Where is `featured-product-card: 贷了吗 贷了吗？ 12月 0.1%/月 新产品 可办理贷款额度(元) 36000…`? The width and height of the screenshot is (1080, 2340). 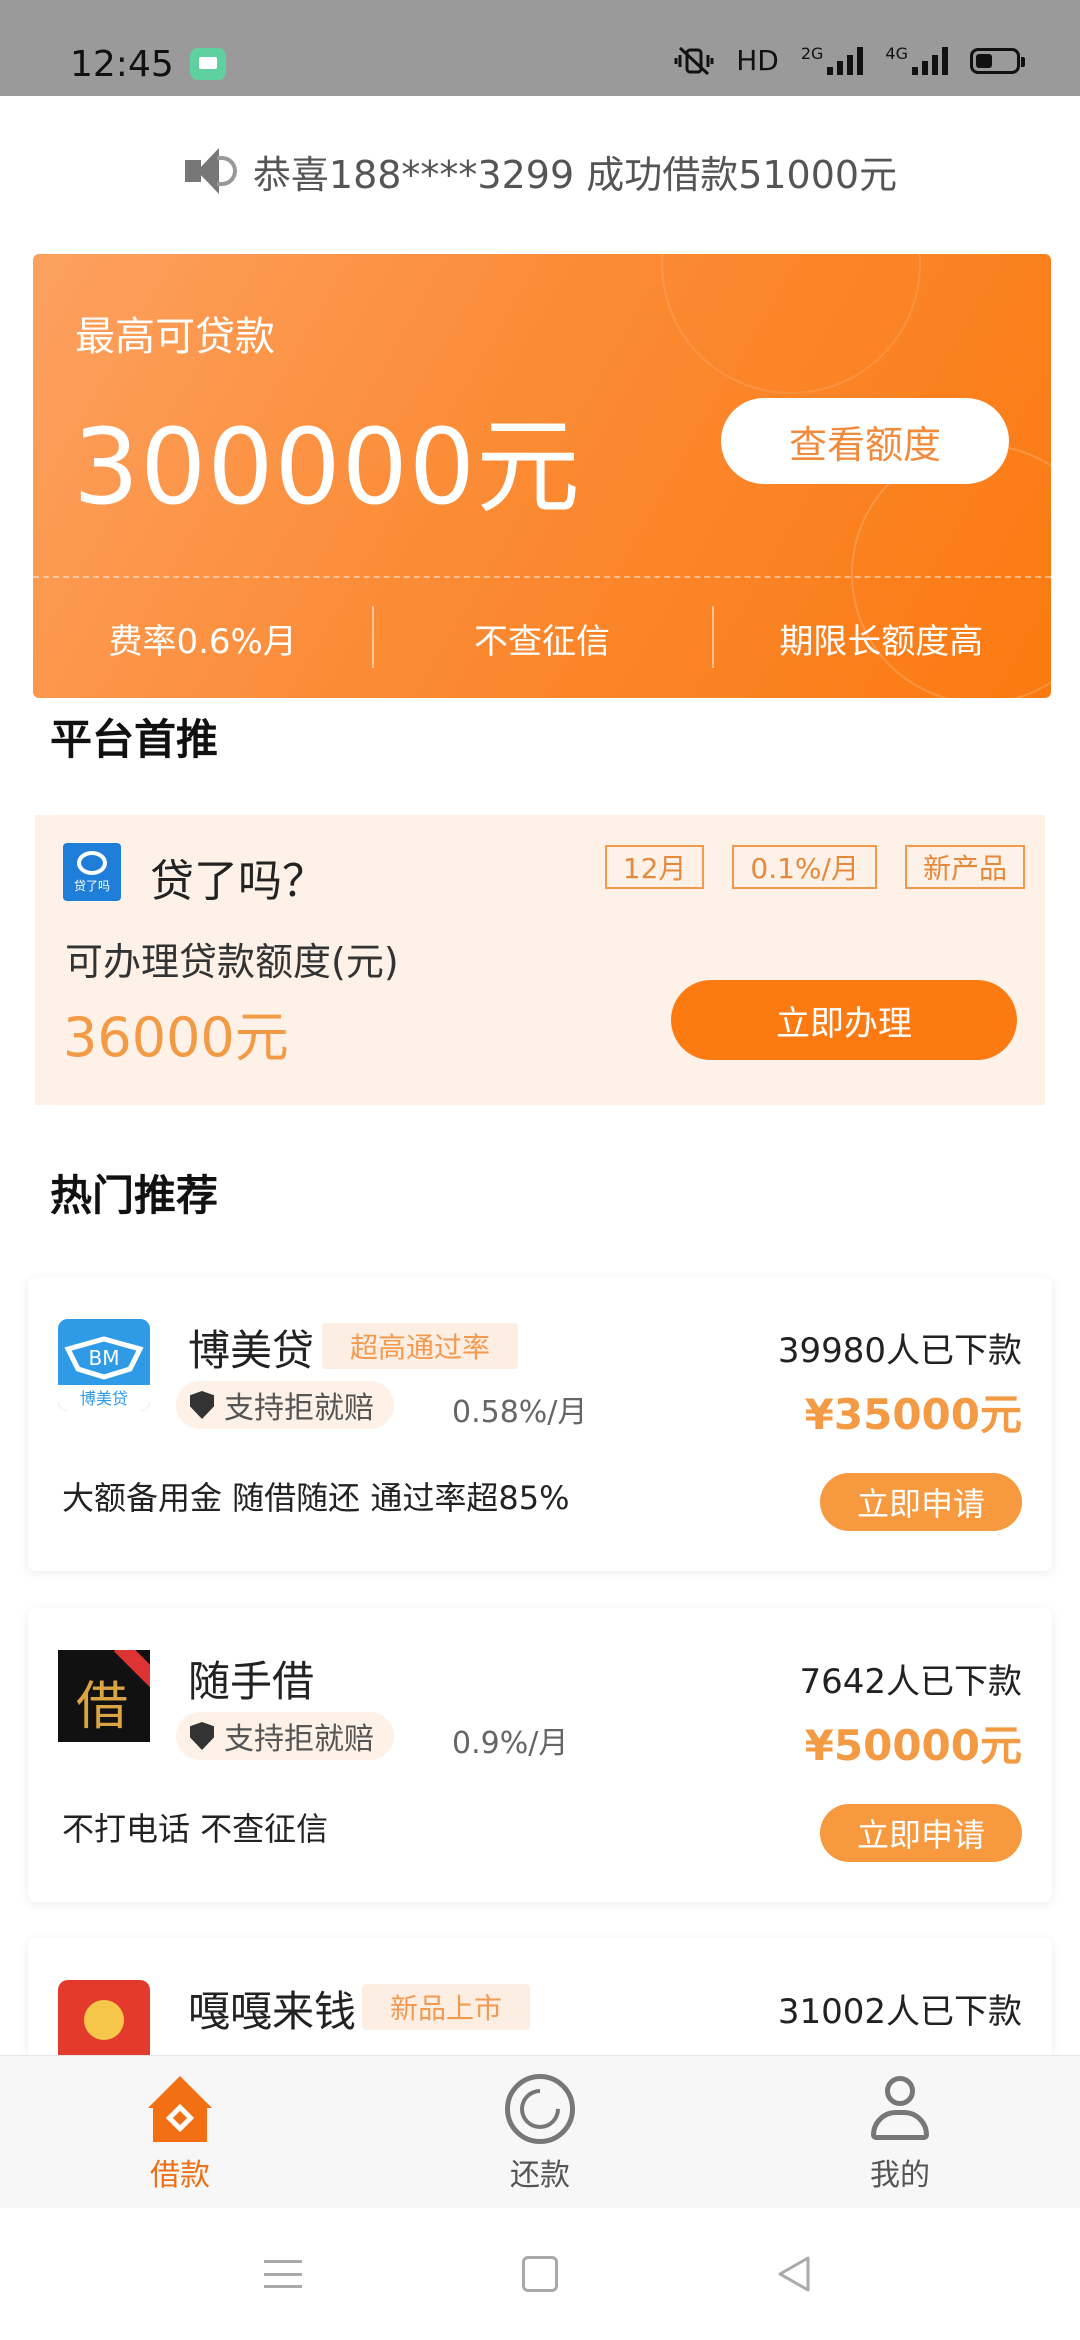
featured-product-card: 贷了吗 贷了吗？ 12月 0.1%/月 新产品 可办理贷款额度(元) 36000… is located at coordinates (540, 960).